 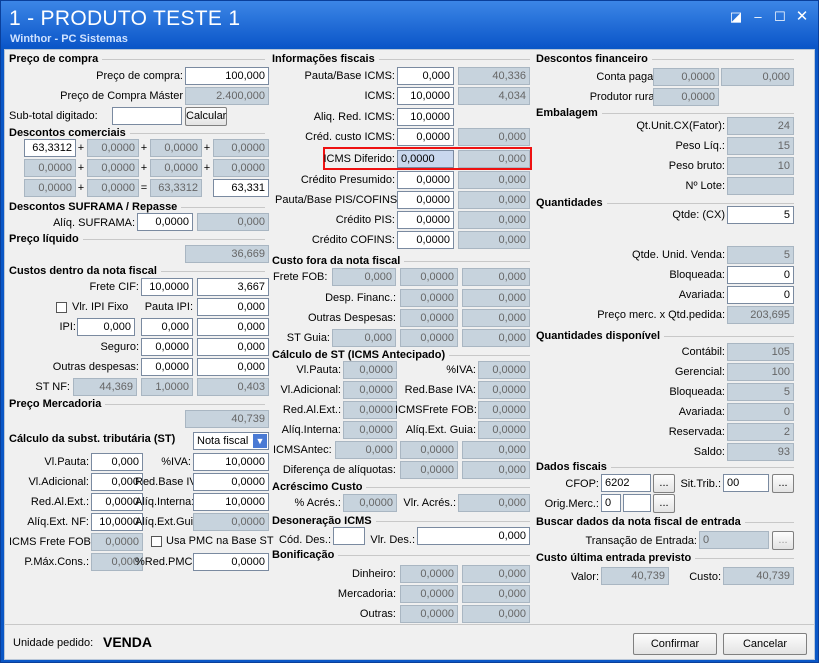 What do you see at coordinates (302, 450) in the screenshot?
I see `antec-icmsantec-label: ICMSAntec:` at bounding box center [302, 450].